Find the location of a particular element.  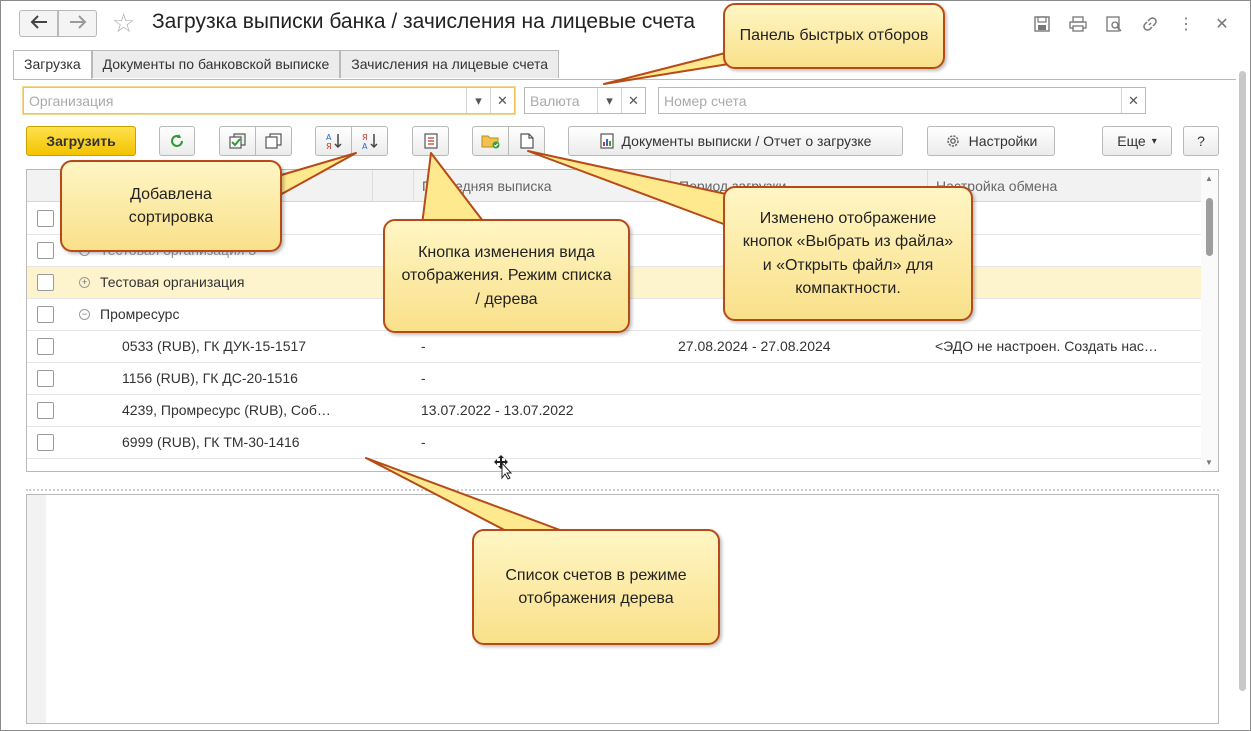

tab-statement-documents: Документы по банковской выписке is located at coordinates (216, 64).